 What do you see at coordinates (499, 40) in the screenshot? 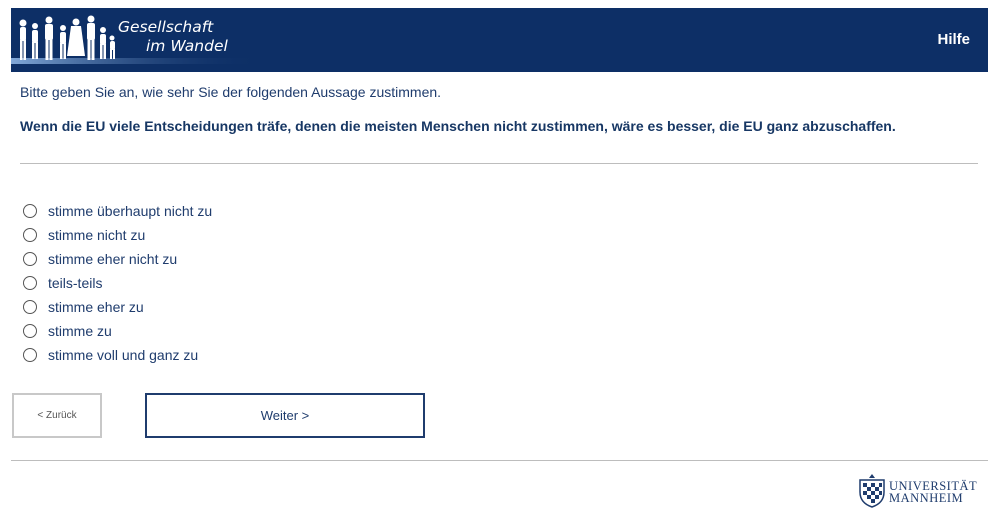
I see `header-bar: Gesellschaft im Wandel Hilfe` at bounding box center [499, 40].